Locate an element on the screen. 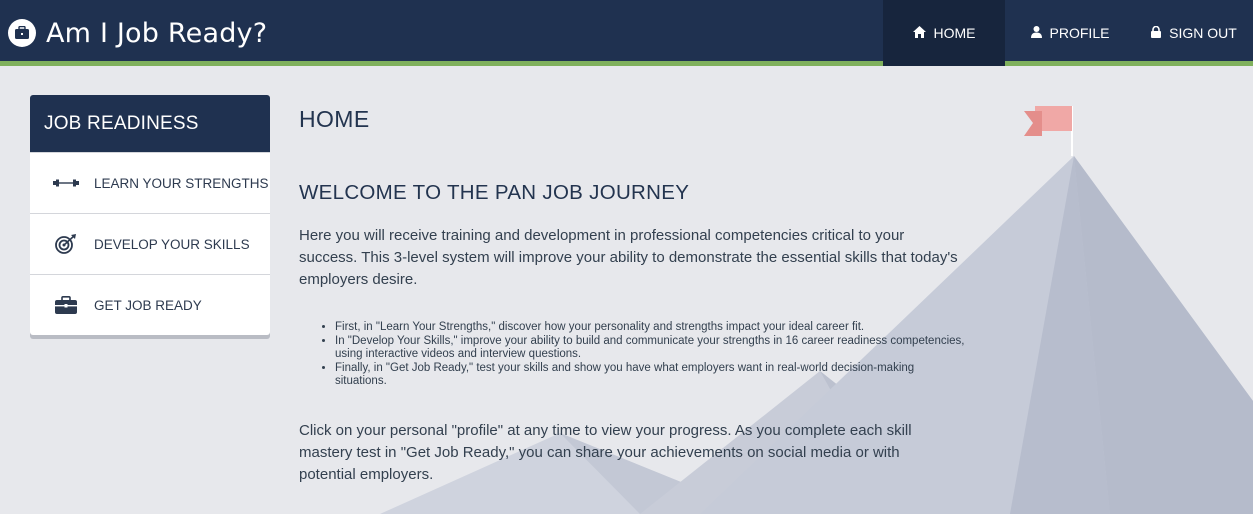  nav-sign-out: SIGN OUT is located at coordinates (1194, 33).